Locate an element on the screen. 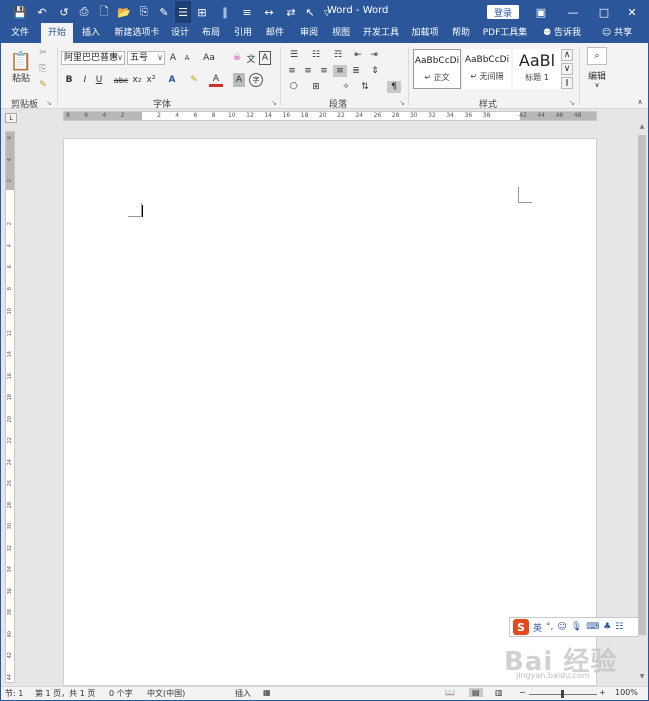  multilevel-list-icon: ☶ is located at coordinates (338, 55).